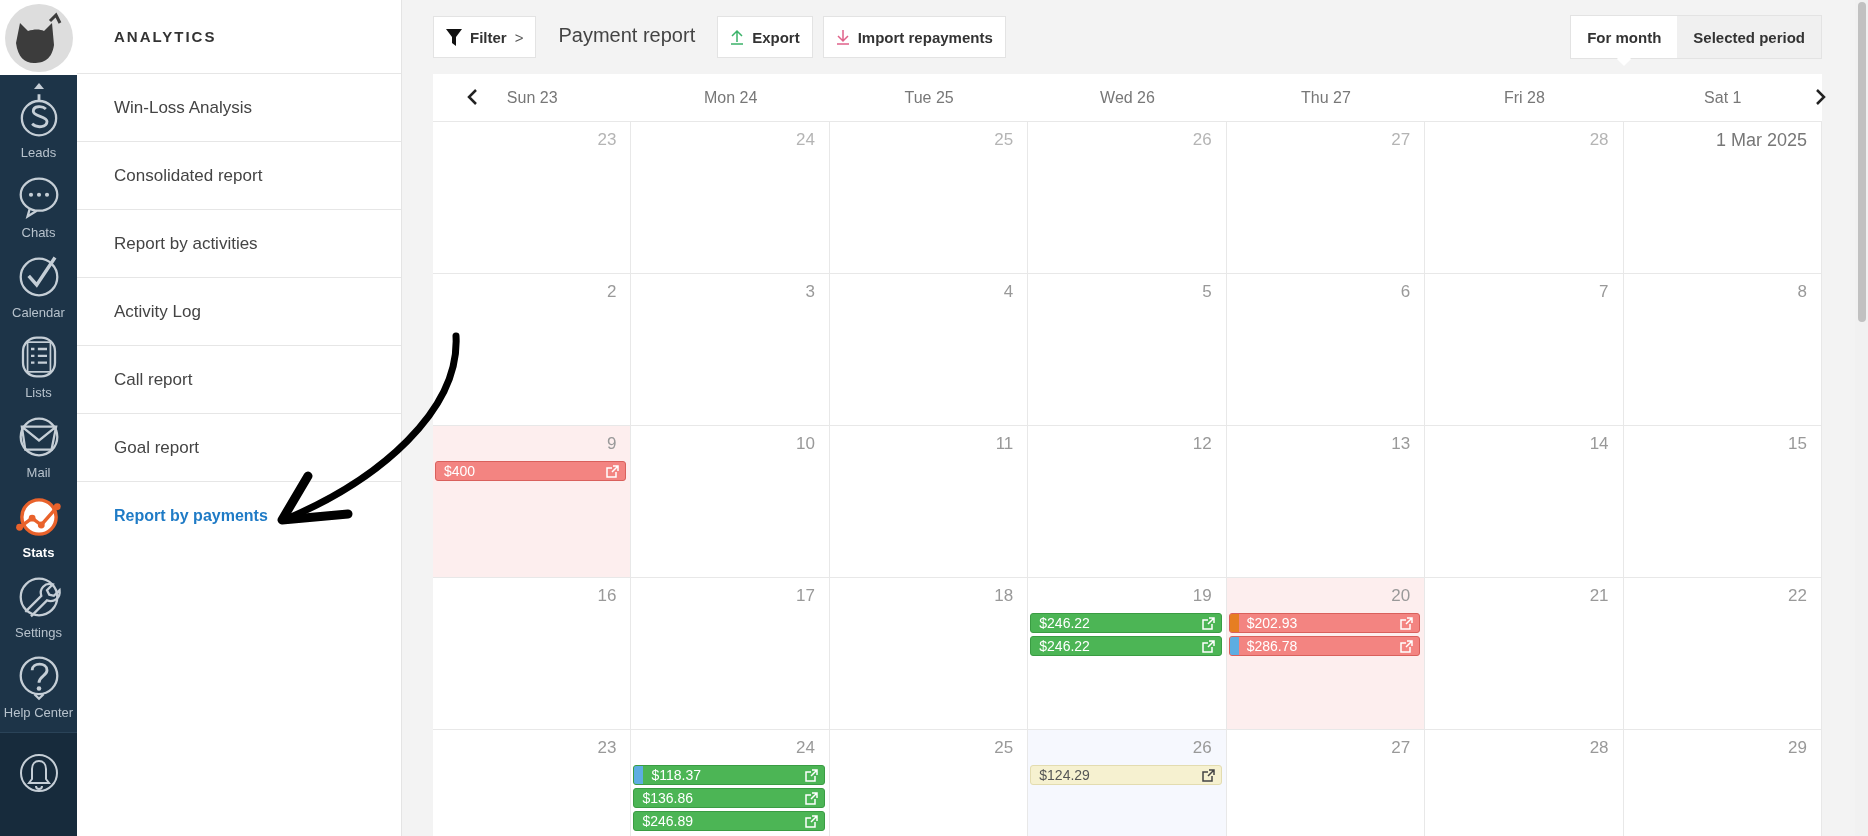  What do you see at coordinates (1127, 350) in the screenshot?
I see `day-cell: 5` at bounding box center [1127, 350].